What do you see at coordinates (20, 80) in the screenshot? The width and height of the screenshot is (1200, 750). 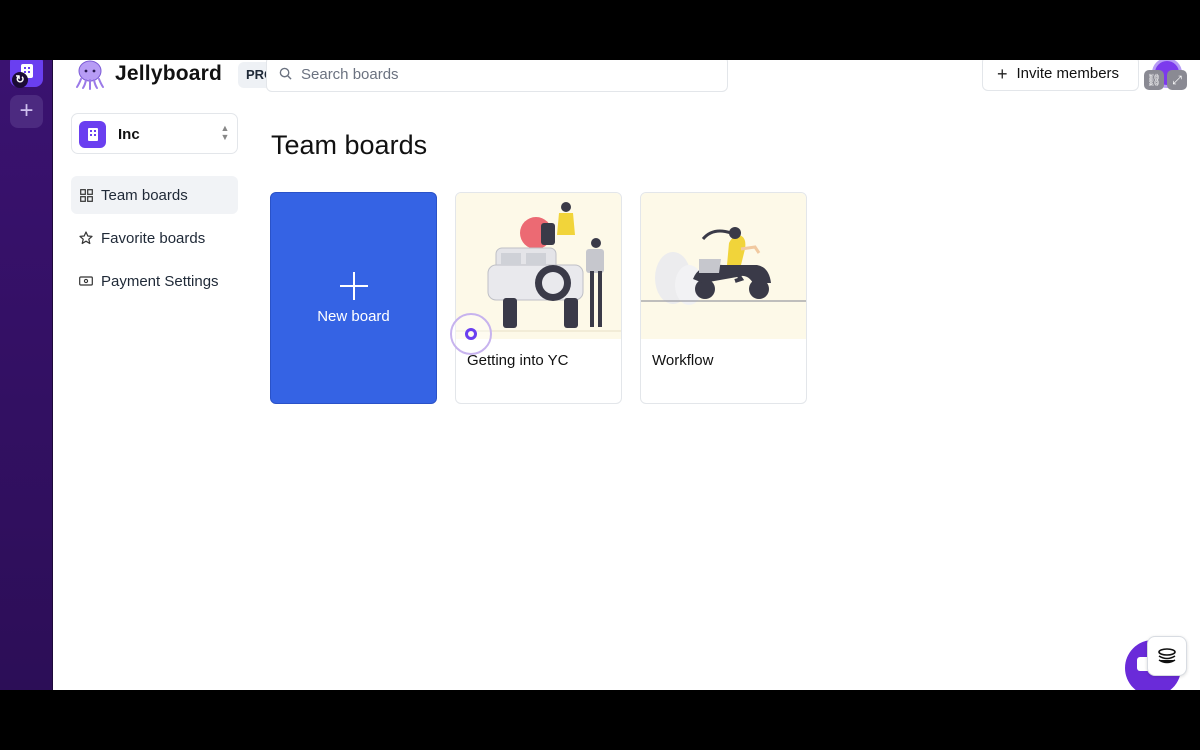 I see `refresh-icon: ↻` at bounding box center [20, 80].